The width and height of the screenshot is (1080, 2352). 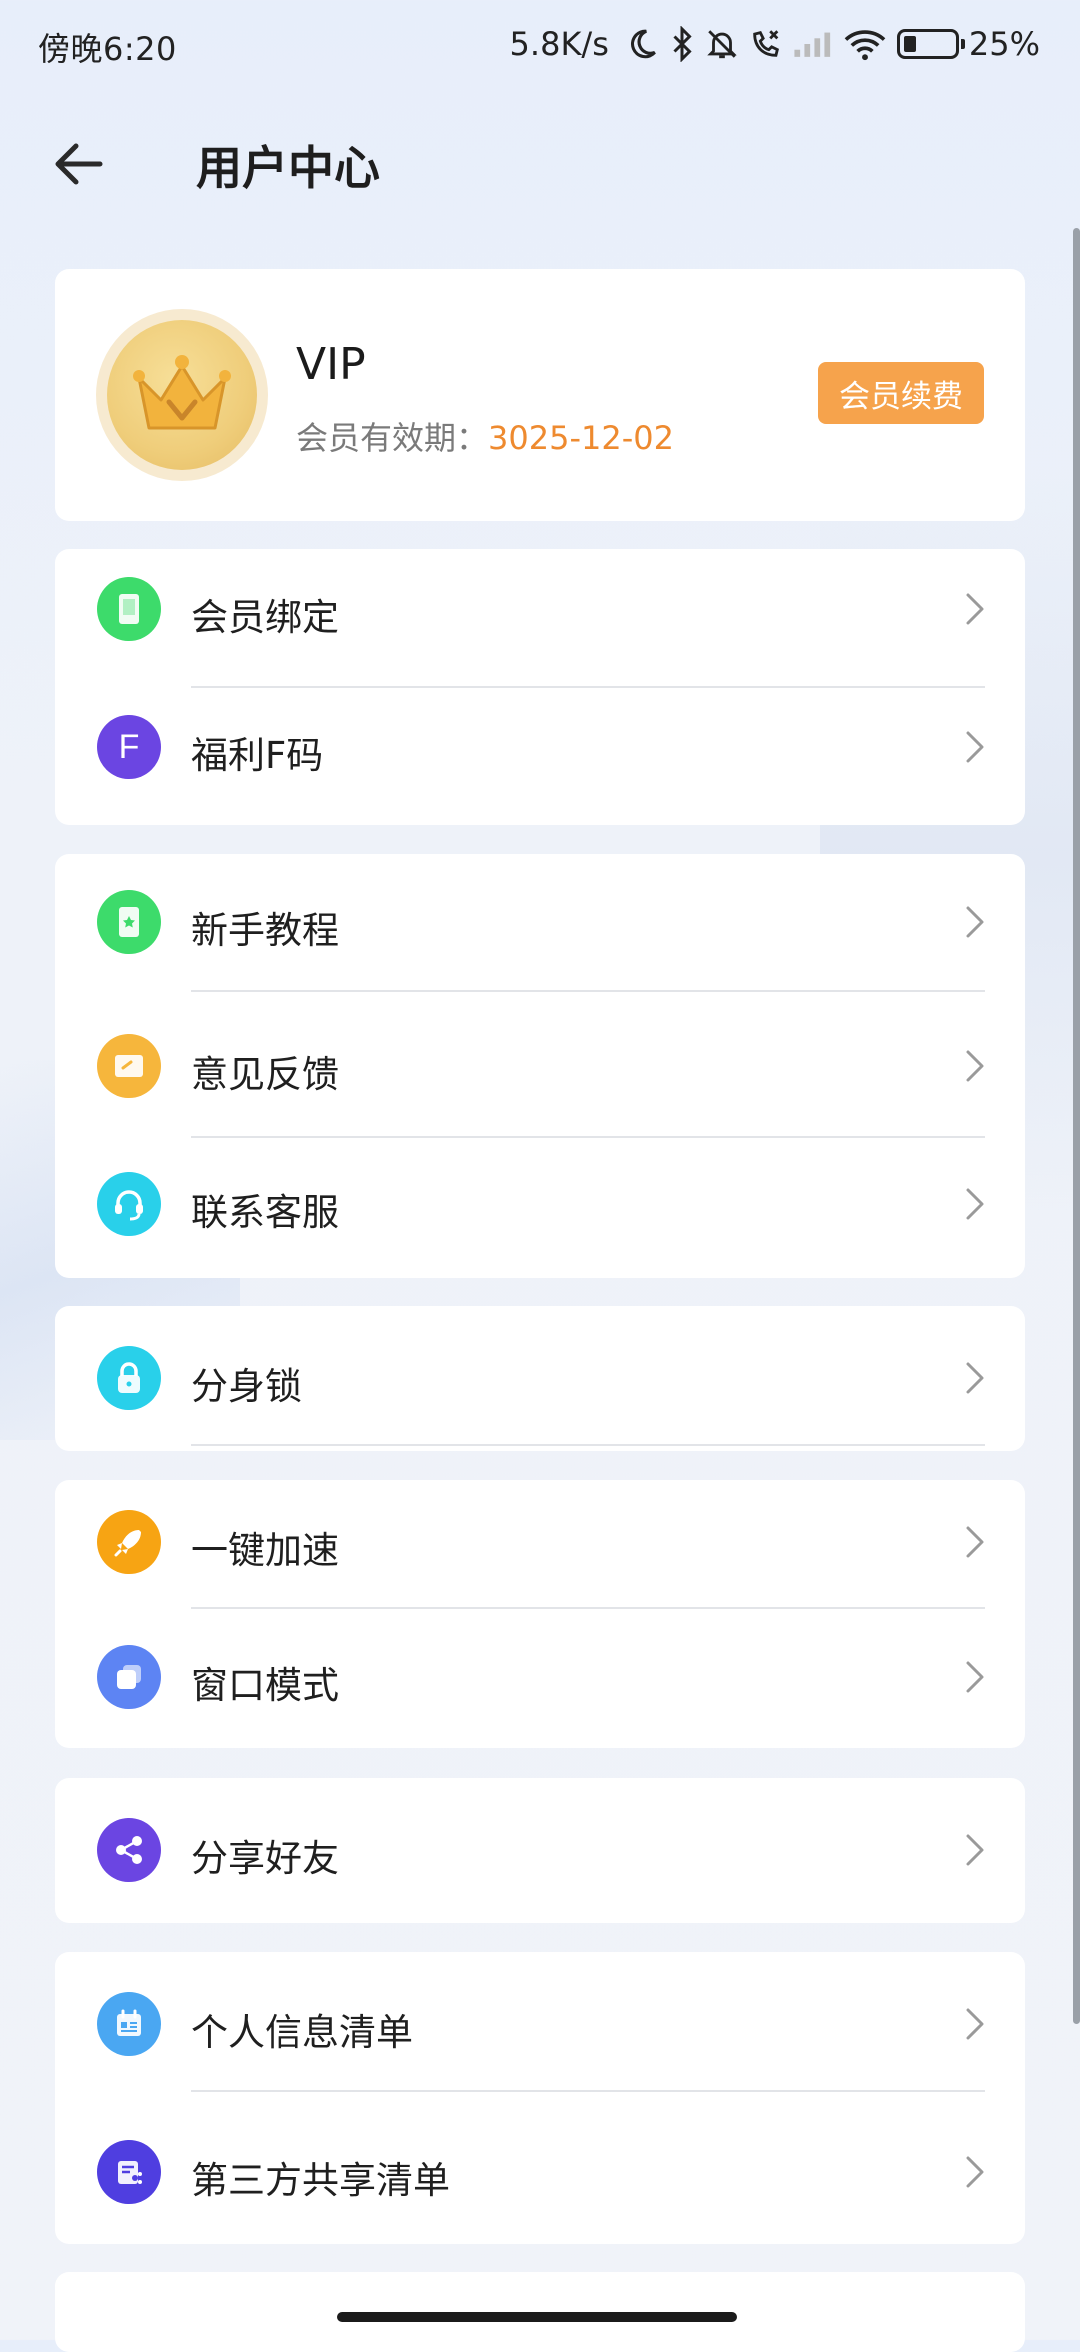 I want to click on menu-item-feedback: 意见反馈, so click(x=540, y=1066).